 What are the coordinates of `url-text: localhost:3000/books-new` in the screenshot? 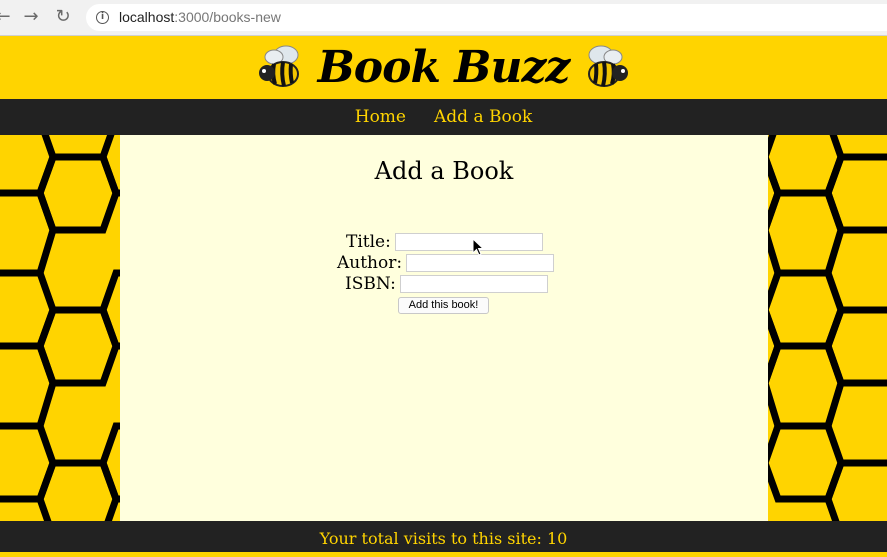 It's located at (200, 17).